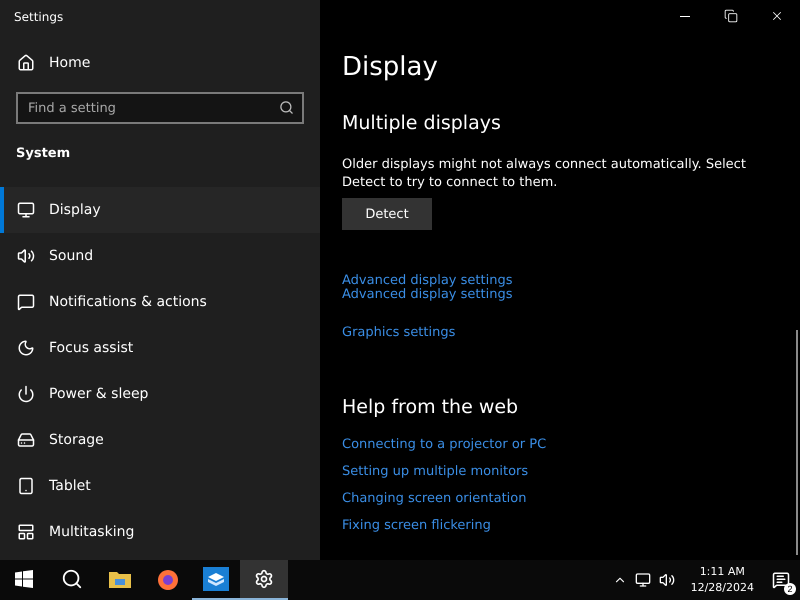 The height and width of the screenshot is (600, 800). I want to click on sidebar-item: Focus assist, so click(160, 348).